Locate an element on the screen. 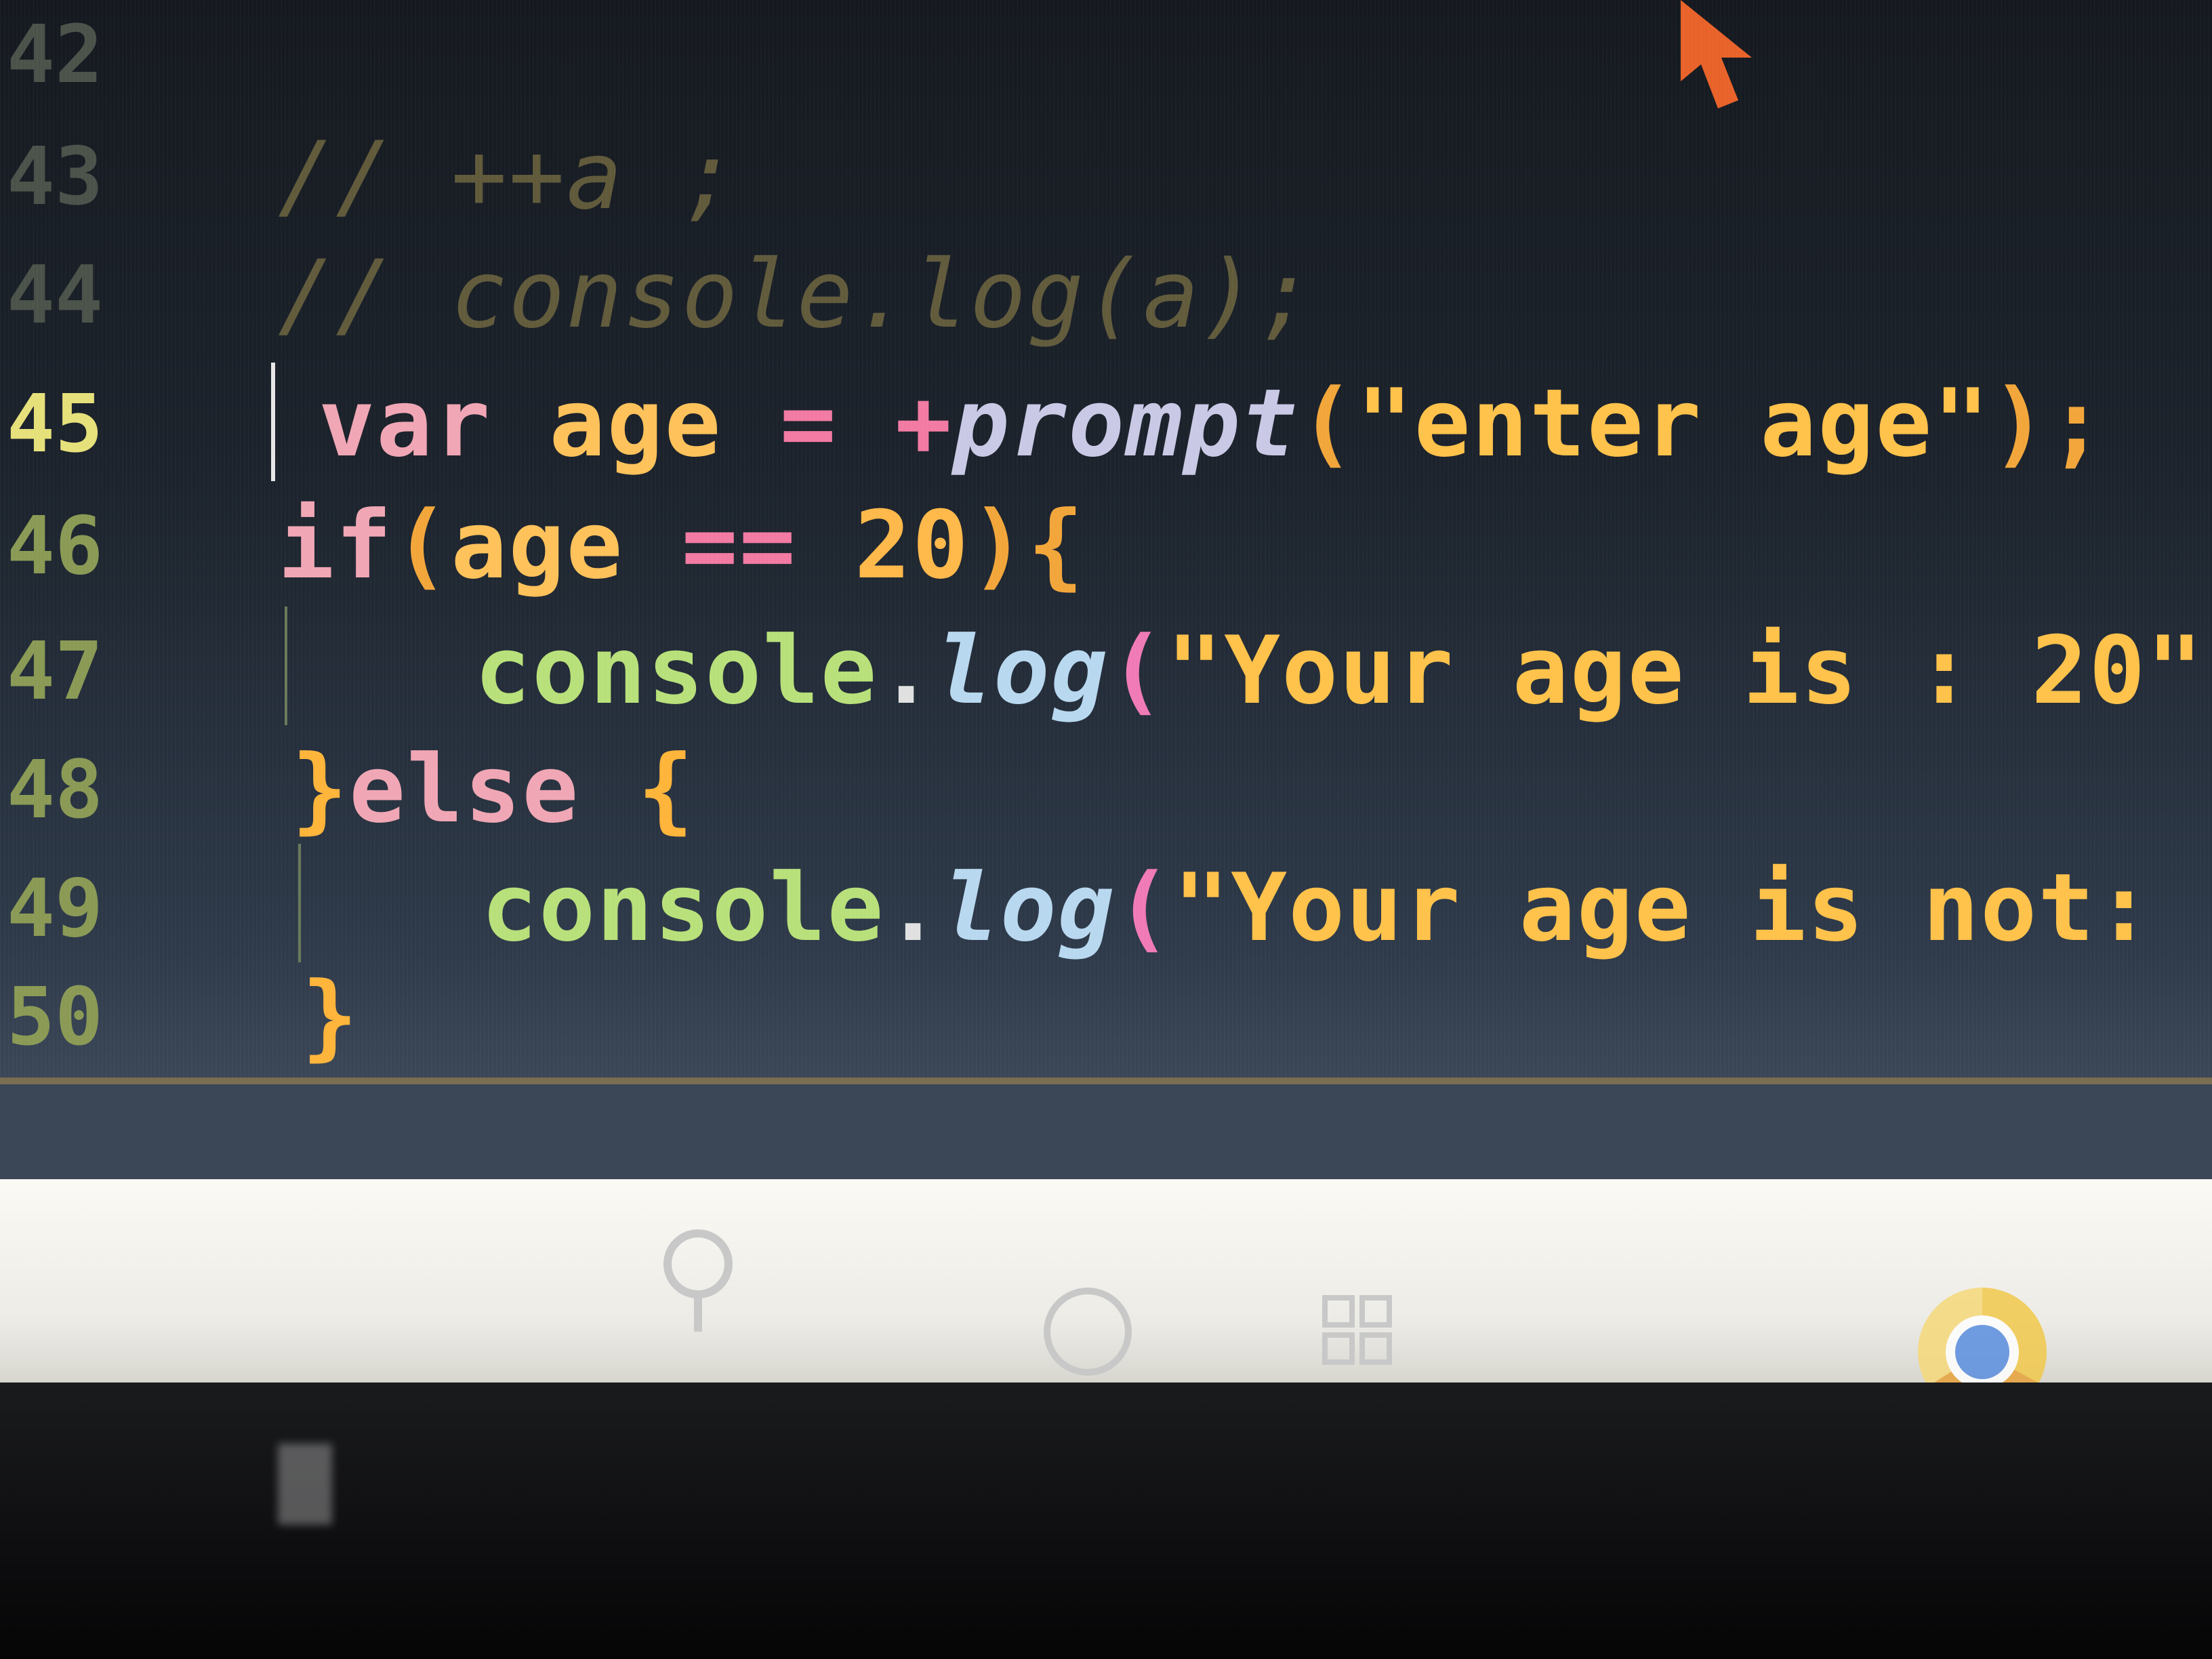  string-literal: "Your age is not: 20" is located at coordinates (1693, 908).